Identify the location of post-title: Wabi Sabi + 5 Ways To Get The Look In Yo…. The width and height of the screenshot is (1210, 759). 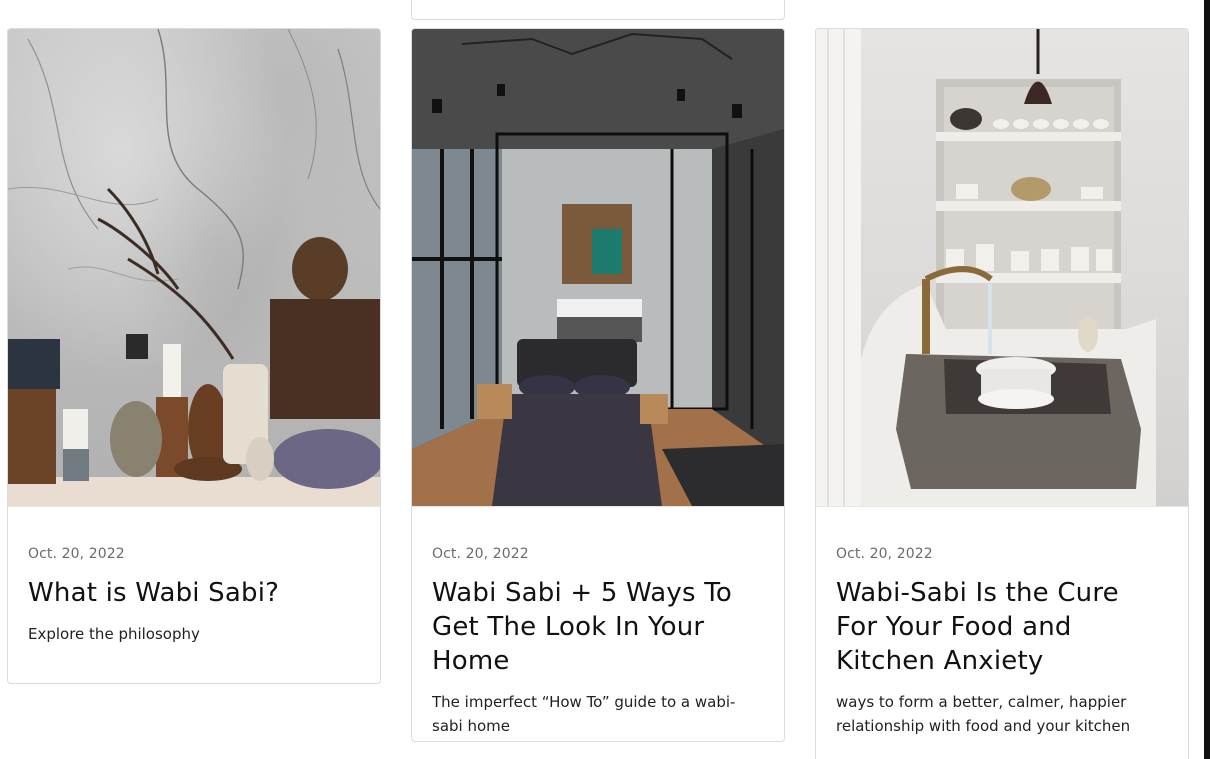
(598, 627).